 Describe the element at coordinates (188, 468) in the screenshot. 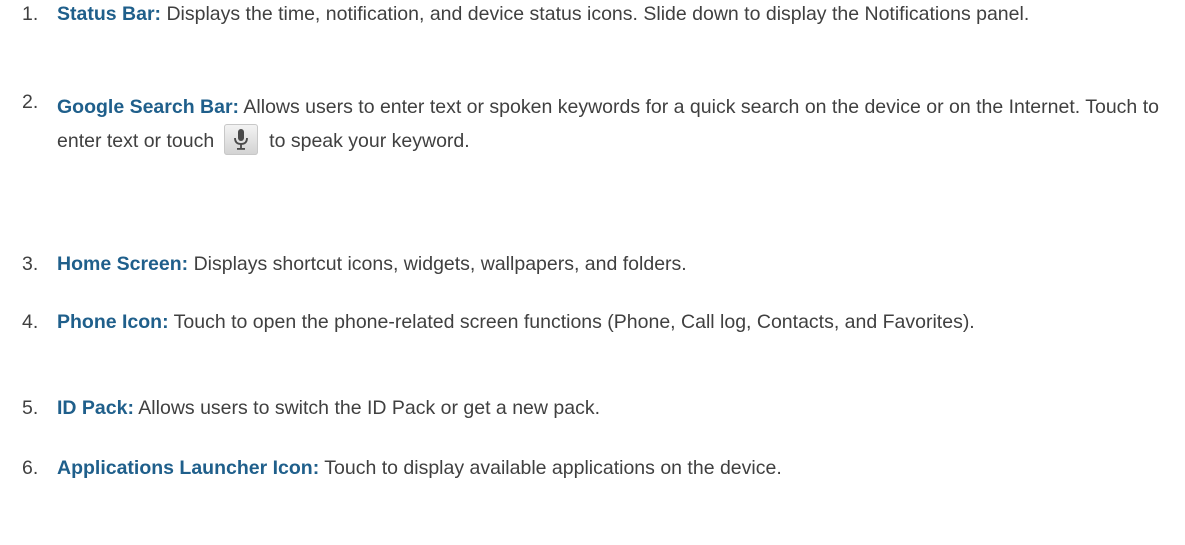

I see `item-term: Applications Launcher Icon:` at that location.